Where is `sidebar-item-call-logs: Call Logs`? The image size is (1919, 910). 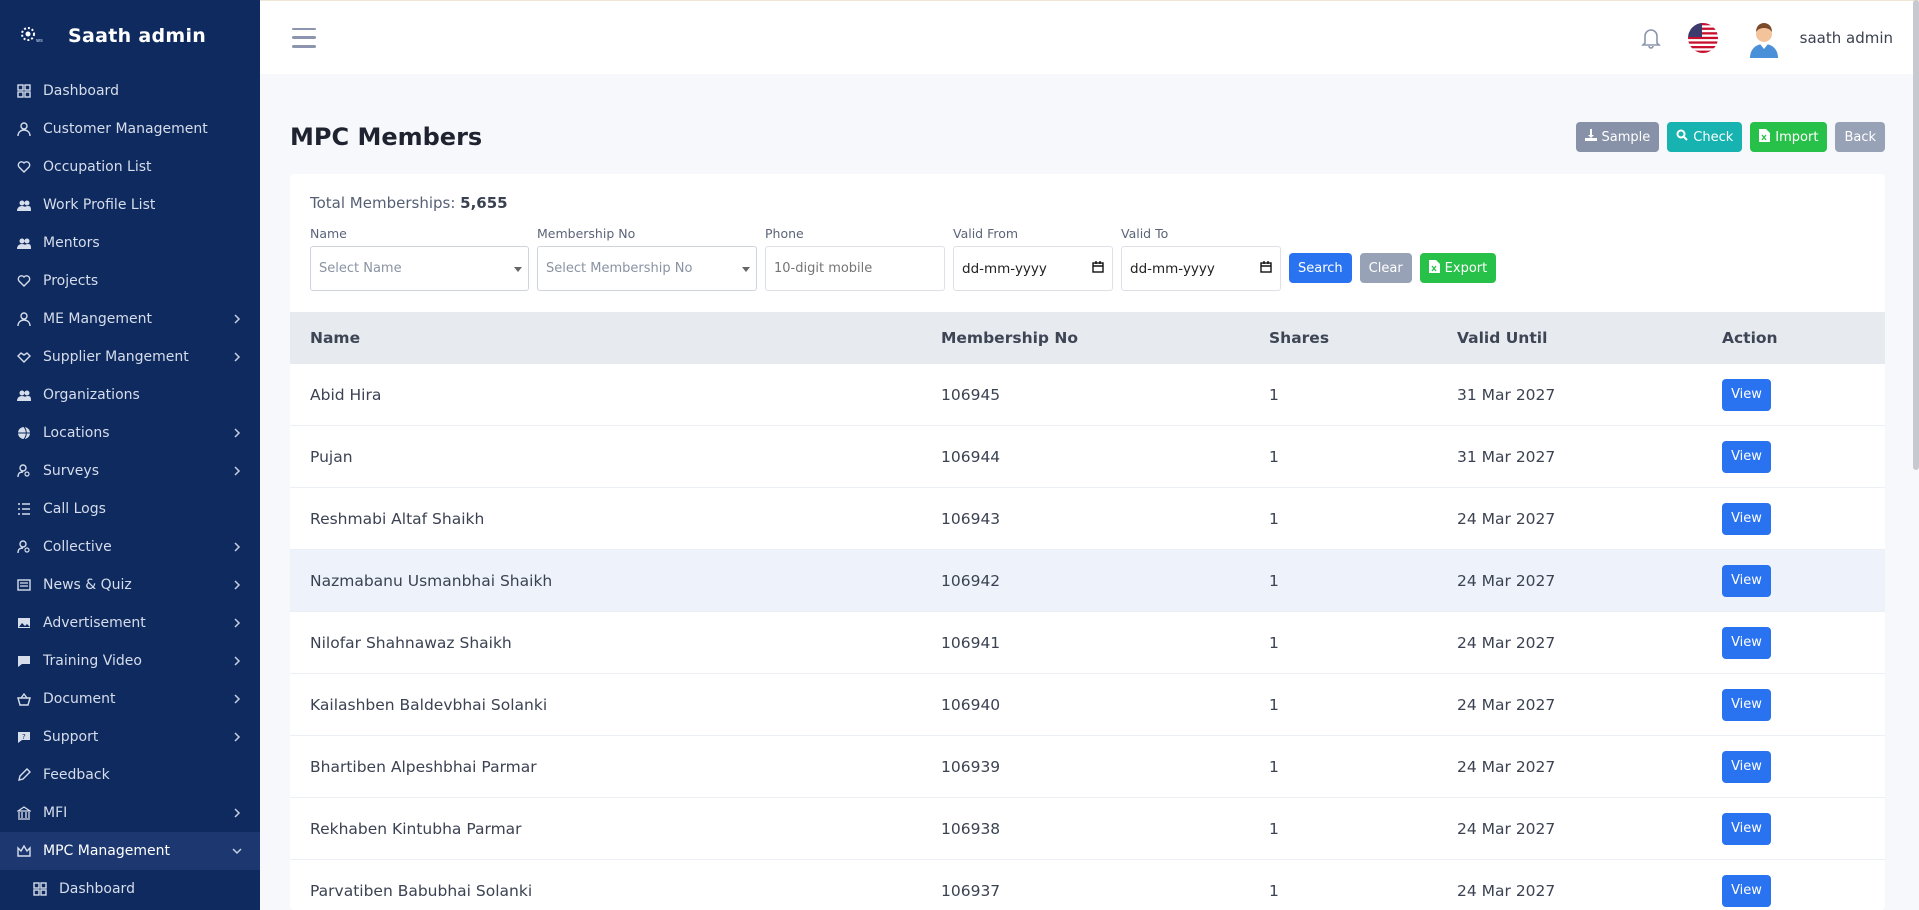 sidebar-item-call-logs: Call Logs is located at coordinates (130, 509).